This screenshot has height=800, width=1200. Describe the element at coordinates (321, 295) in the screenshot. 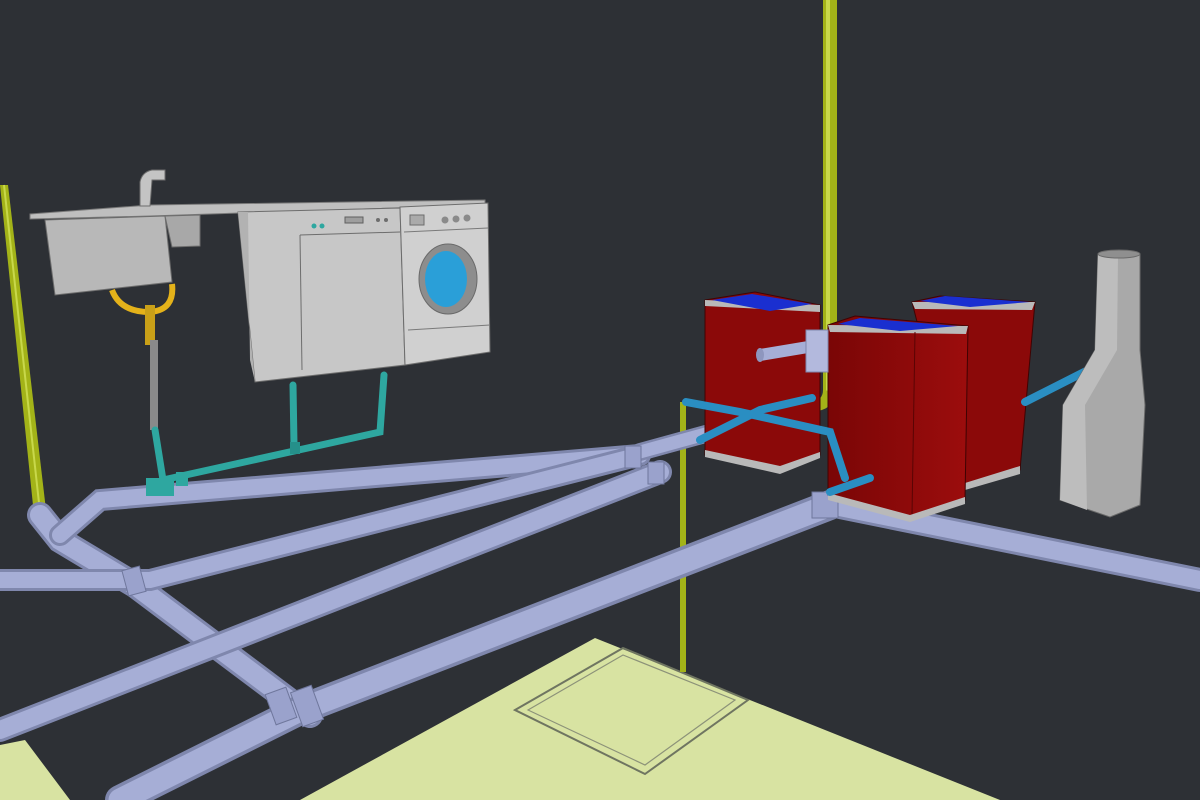

I see `dishwasher` at that location.